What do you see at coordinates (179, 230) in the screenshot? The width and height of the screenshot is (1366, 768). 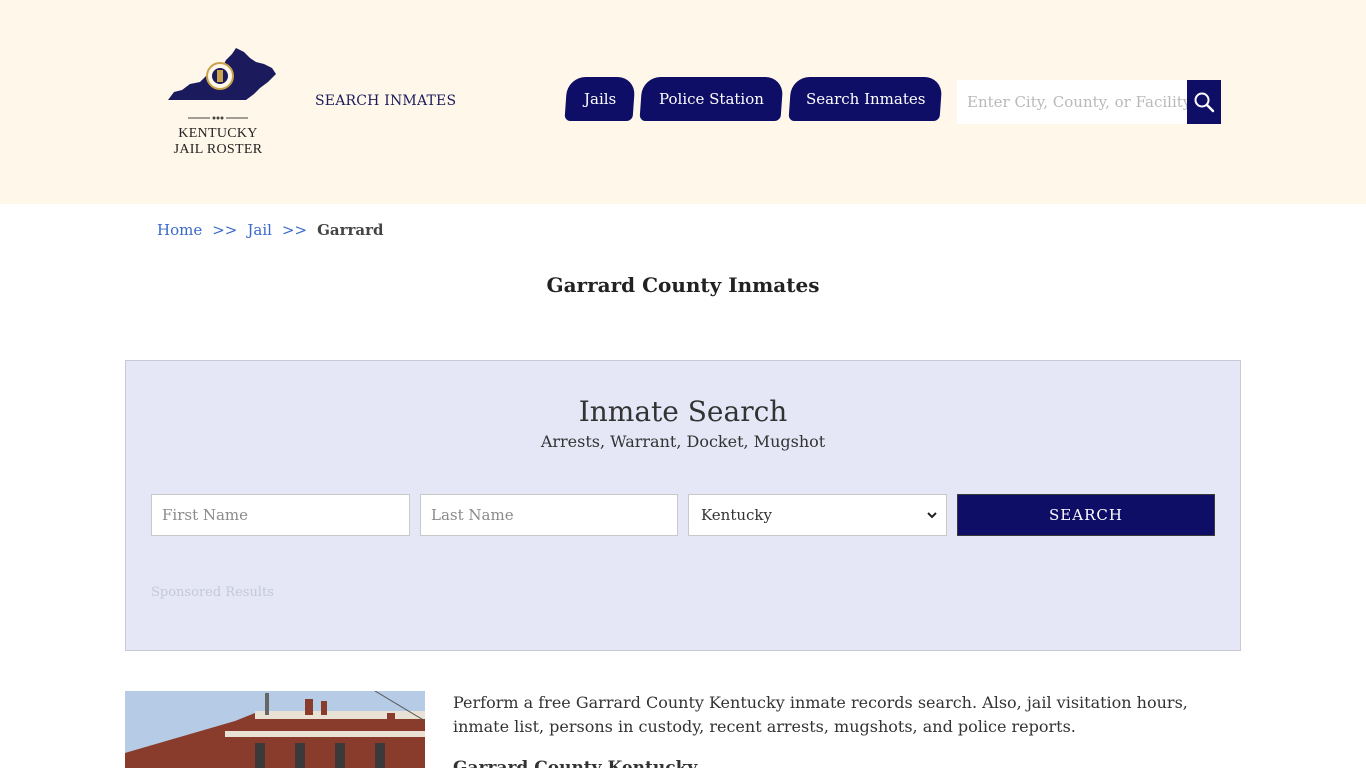 I see `breadcrumb-home: Home` at bounding box center [179, 230].